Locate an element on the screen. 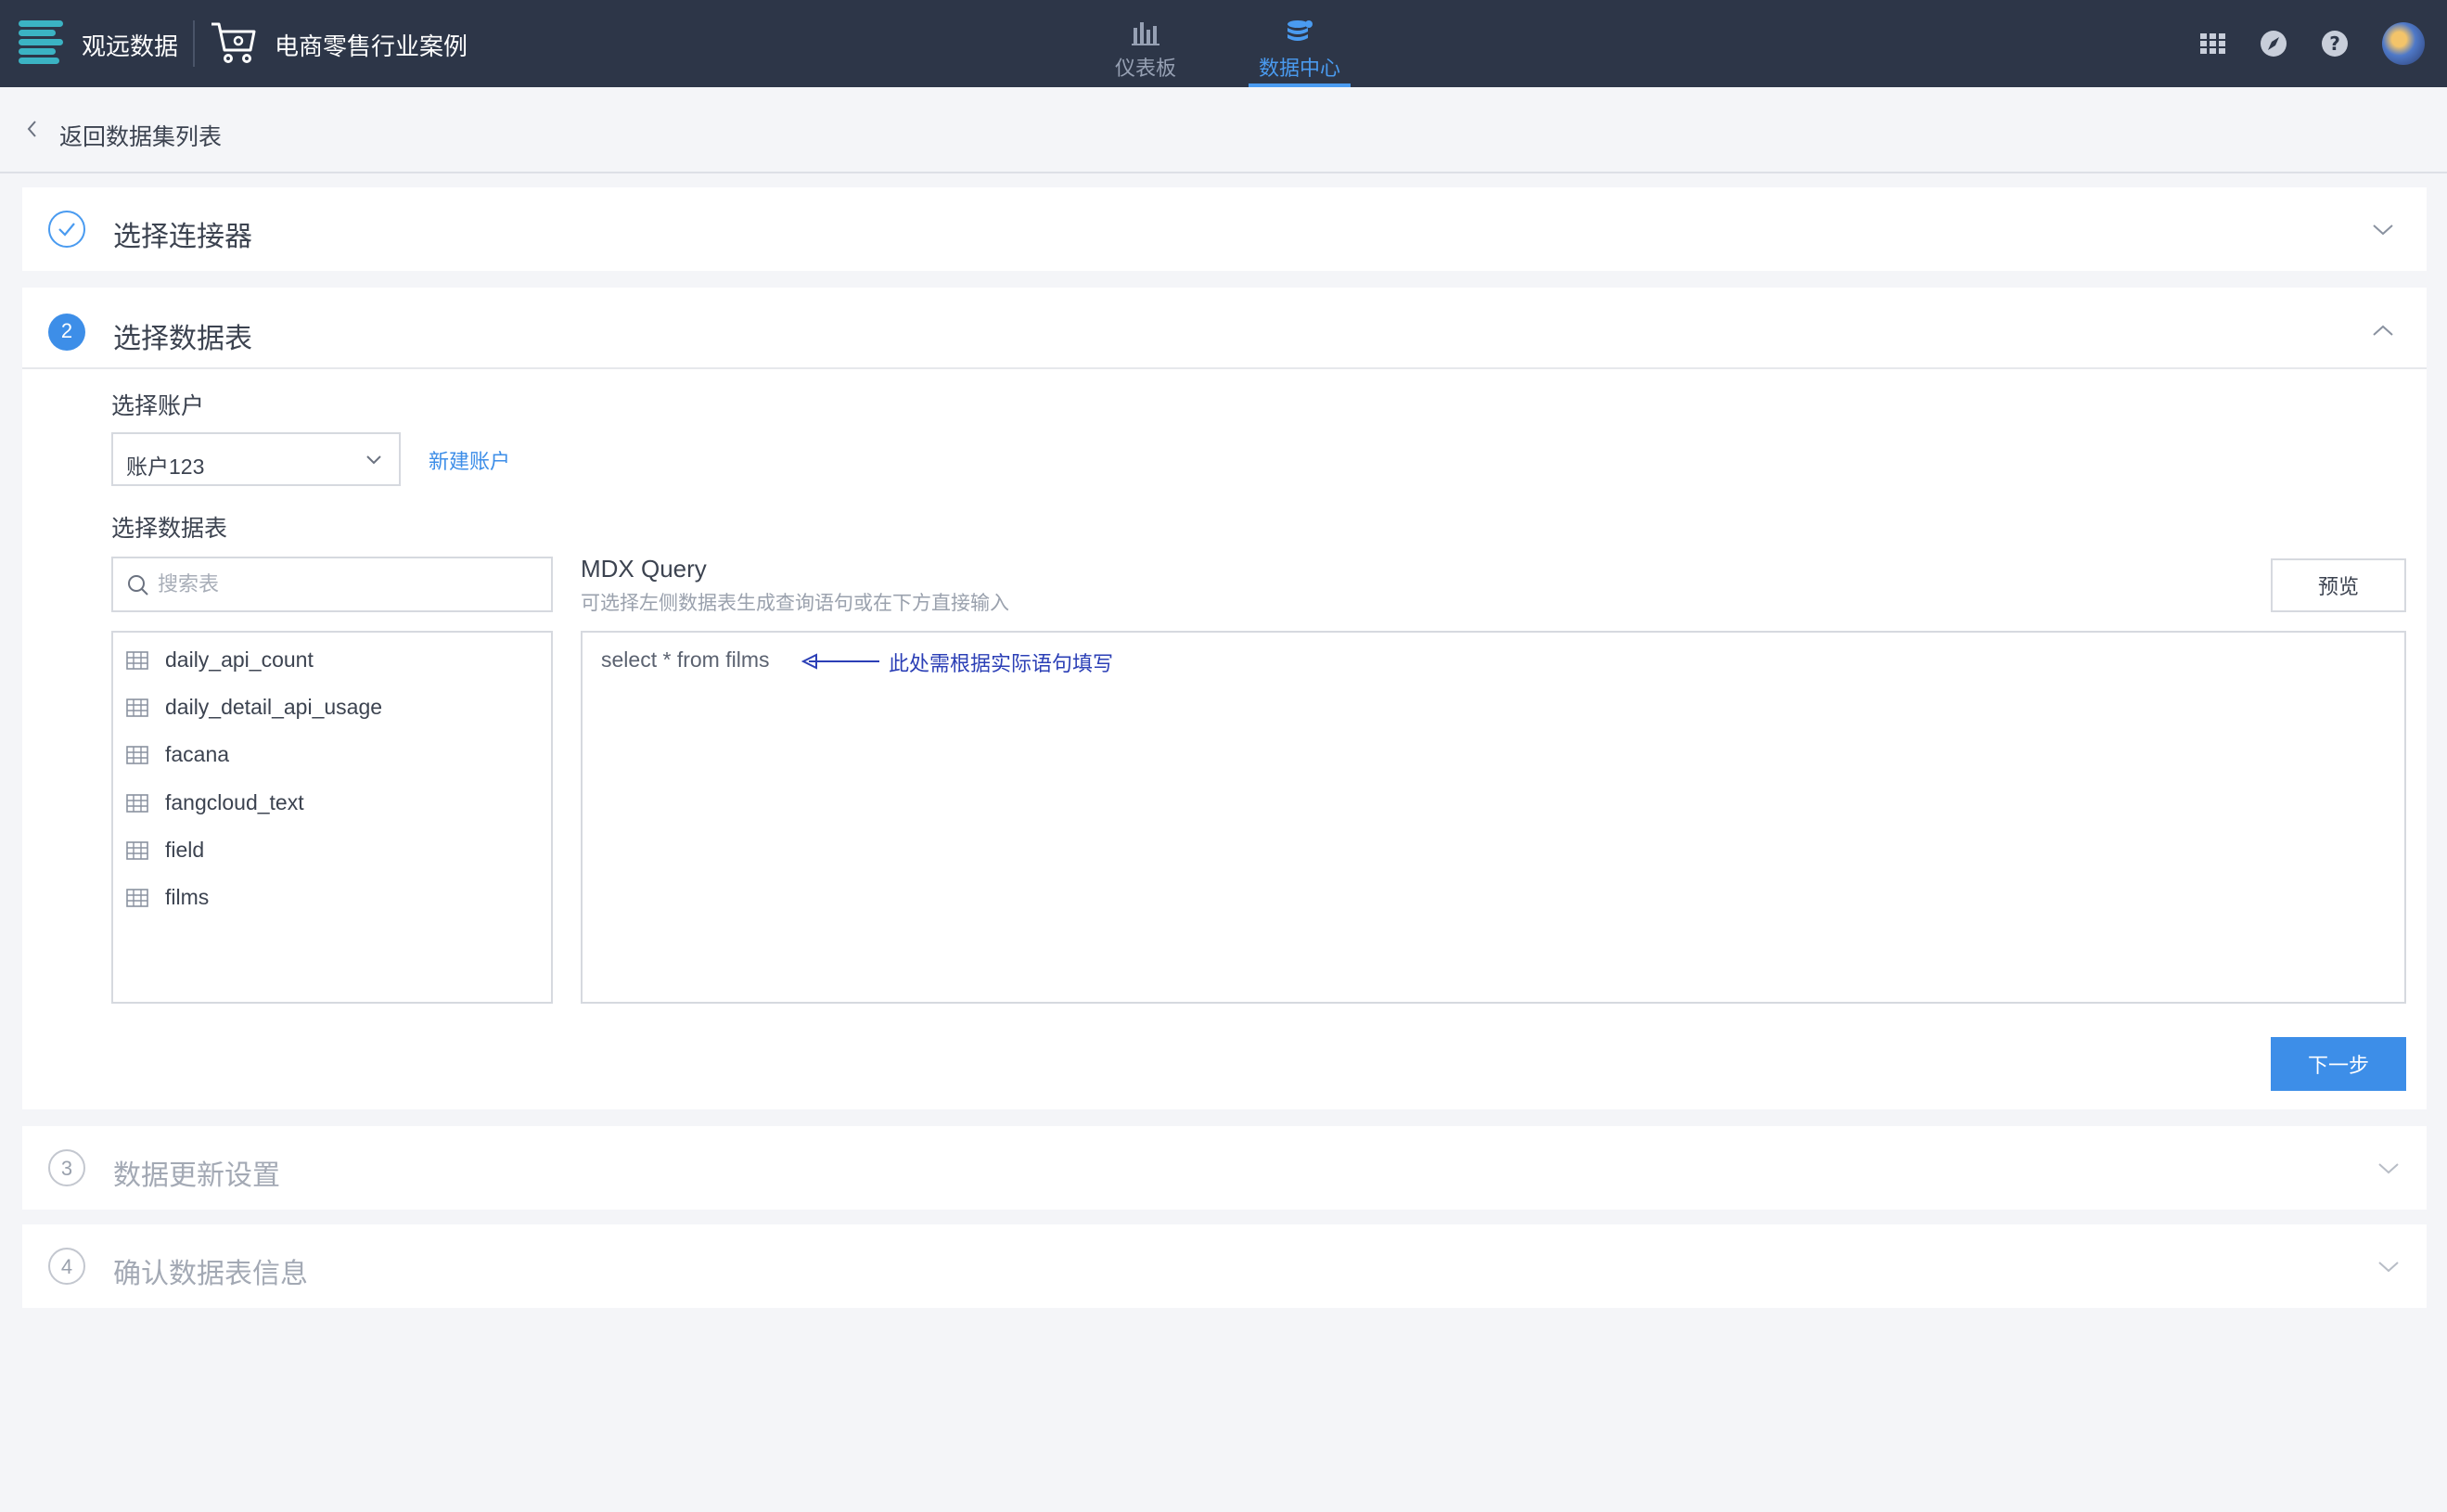 This screenshot has height=1512, width=2447. list-item: daily_detail_api_usage is located at coordinates (330, 708).